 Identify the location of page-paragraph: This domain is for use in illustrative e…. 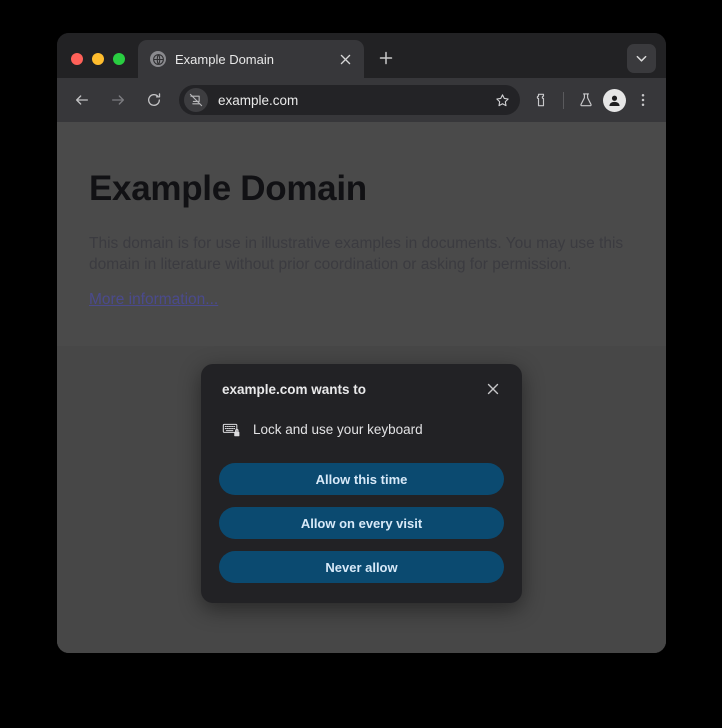
(356, 254).